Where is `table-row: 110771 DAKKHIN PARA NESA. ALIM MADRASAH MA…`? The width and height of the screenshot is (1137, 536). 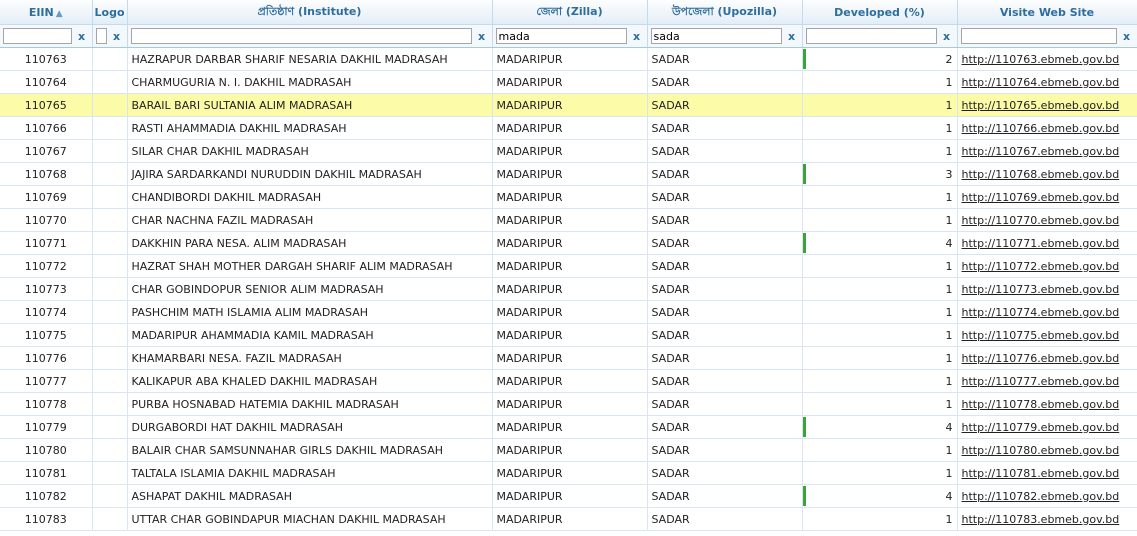 table-row: 110771 DAKKHIN PARA NESA. ALIM MADRASAH MA… is located at coordinates (568, 243).